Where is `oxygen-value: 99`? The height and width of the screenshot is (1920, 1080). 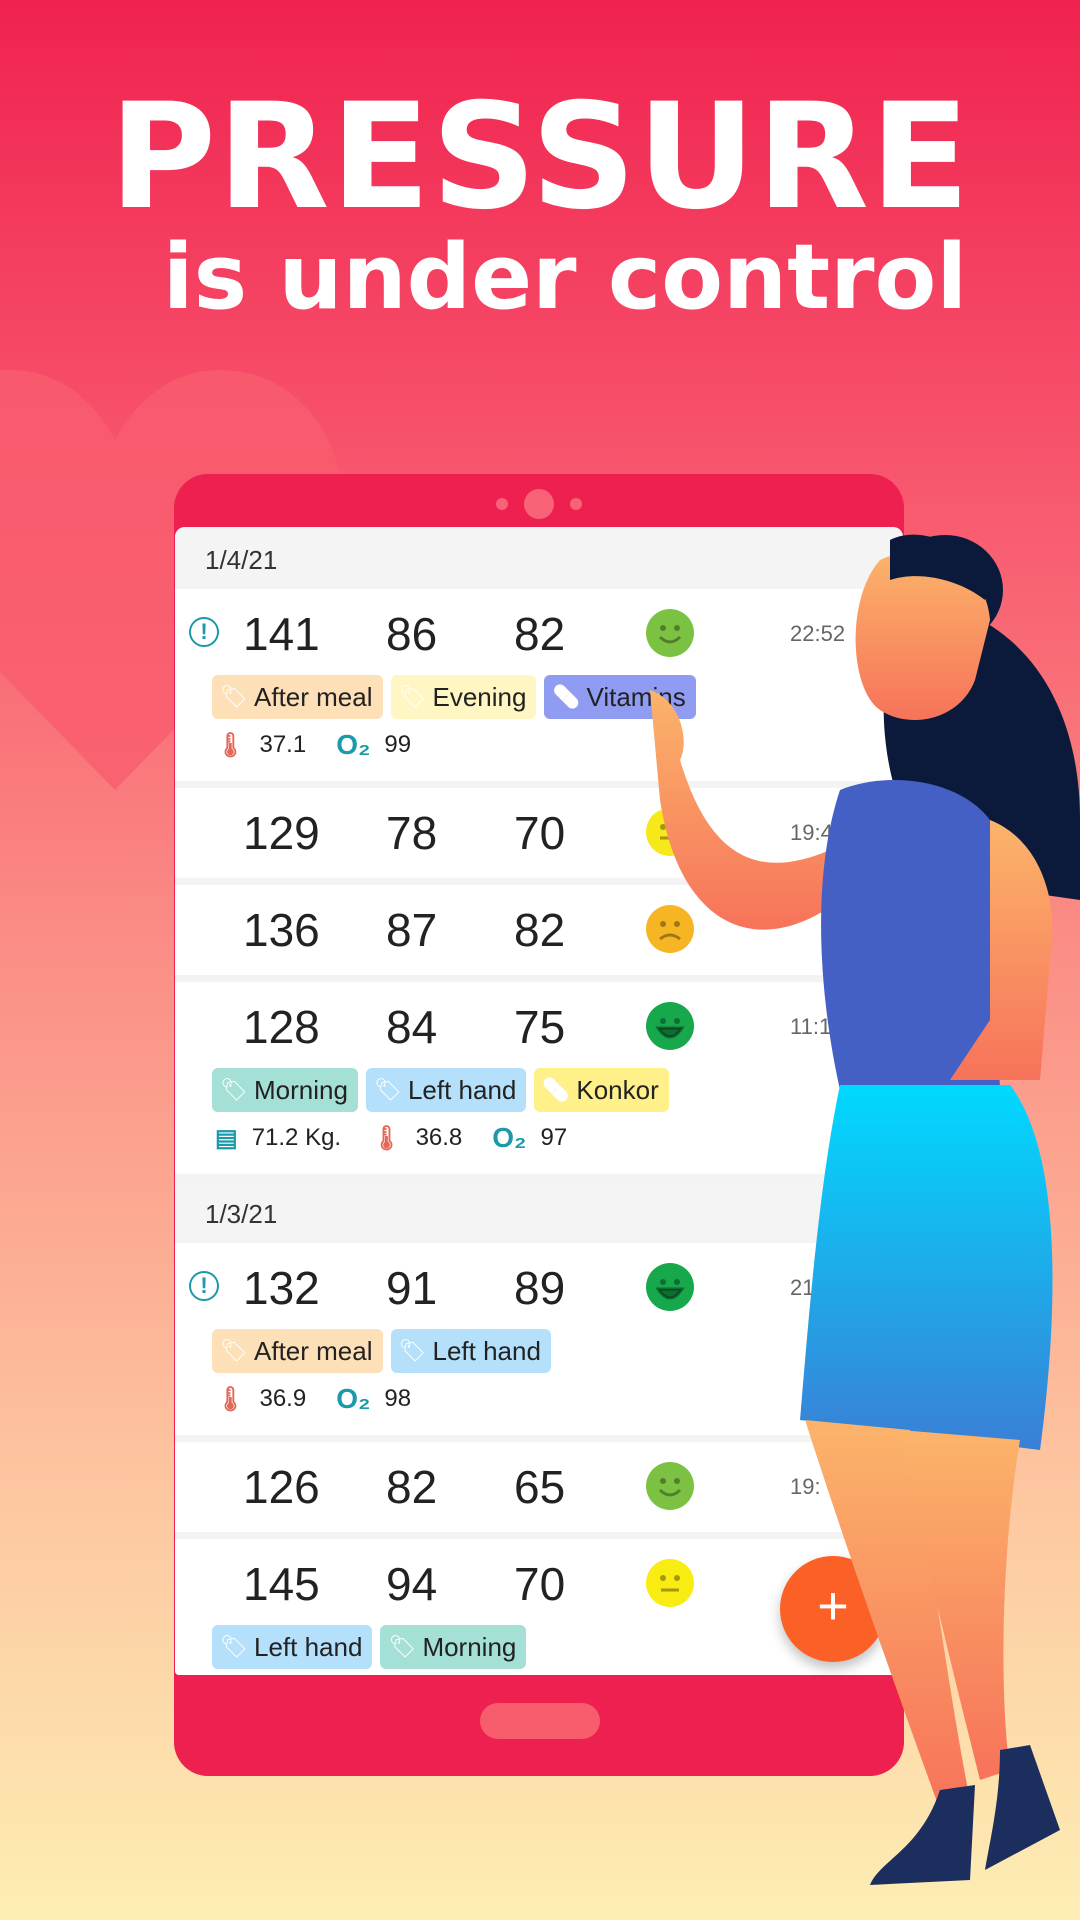
oxygen-value: 99 is located at coordinates (398, 744).